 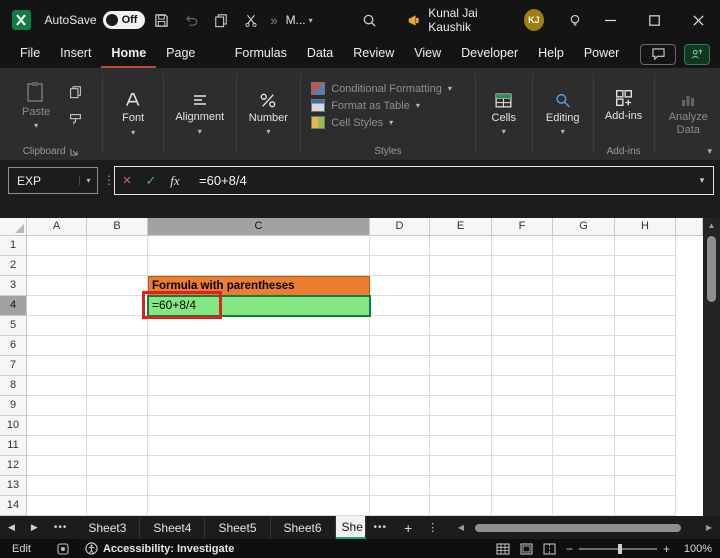 I want to click on sheet-more-icon: •••, so click(x=61, y=527).